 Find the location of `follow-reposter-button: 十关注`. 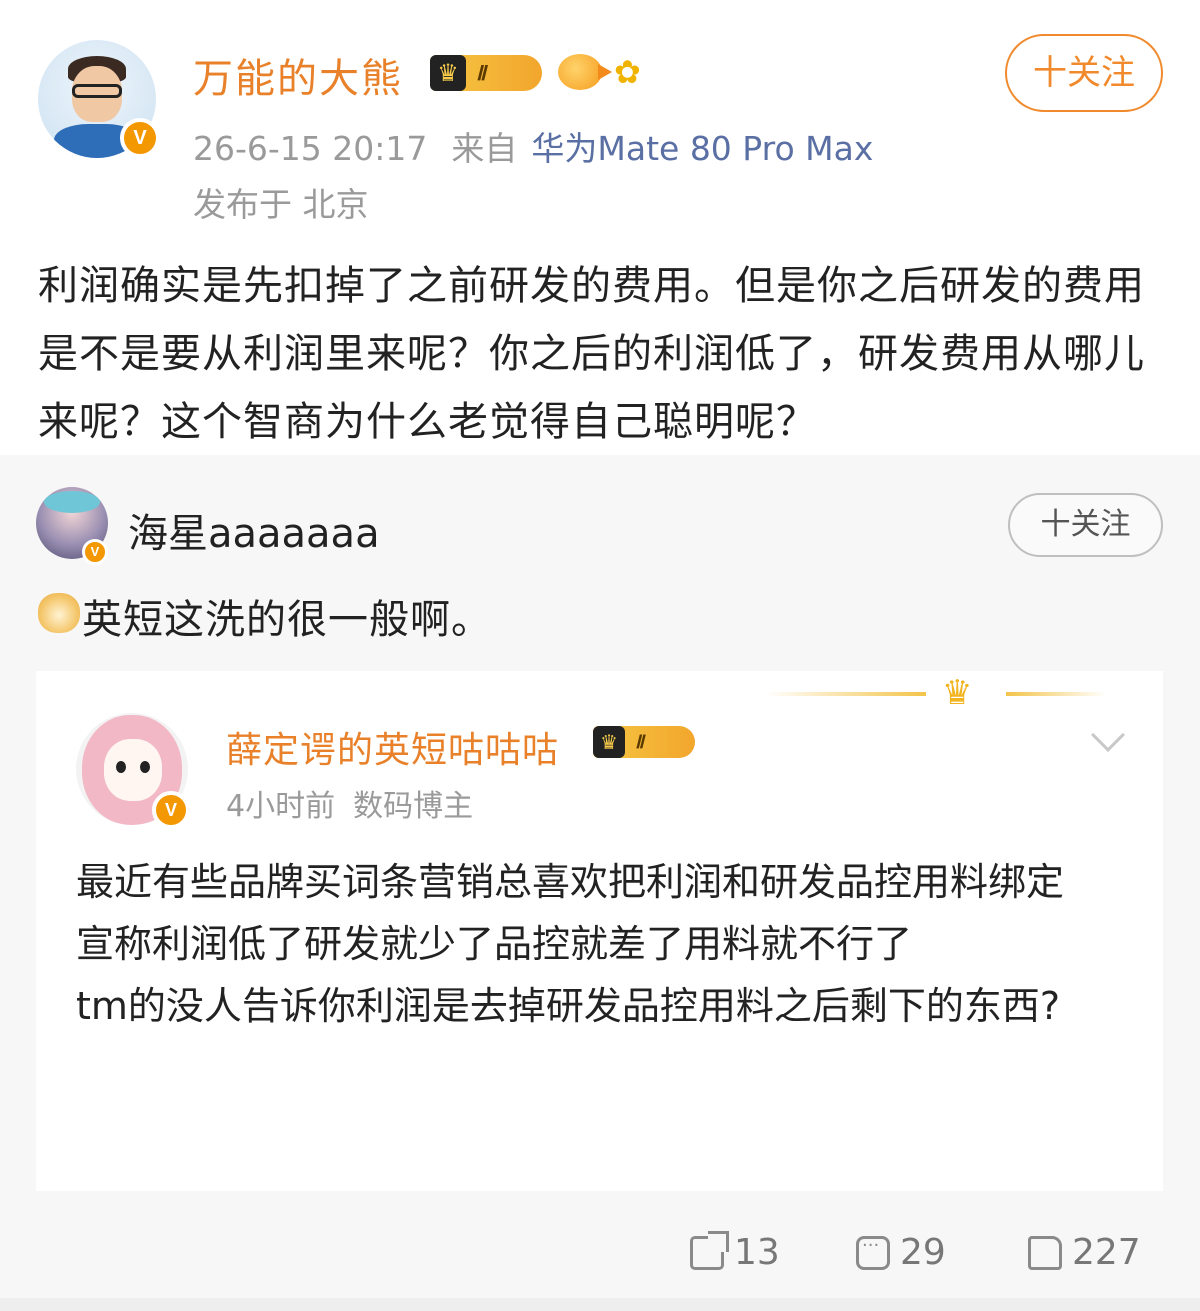

follow-reposter-button: 十关注 is located at coordinates (1085, 525).